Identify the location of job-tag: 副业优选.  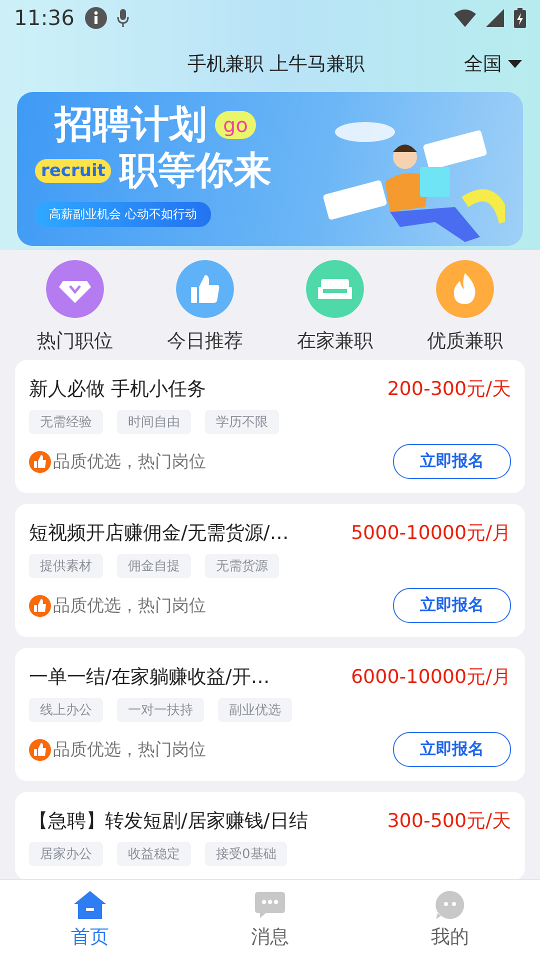
(255, 710).